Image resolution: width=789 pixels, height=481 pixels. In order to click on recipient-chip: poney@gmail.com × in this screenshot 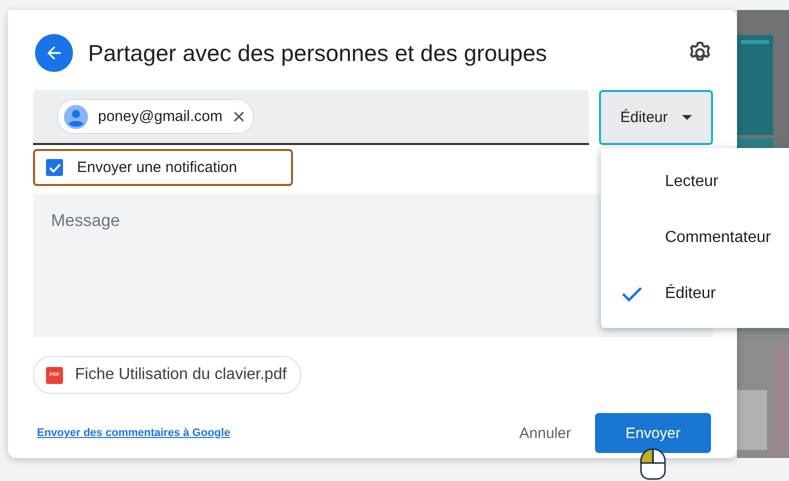, I will do `click(155, 116)`.